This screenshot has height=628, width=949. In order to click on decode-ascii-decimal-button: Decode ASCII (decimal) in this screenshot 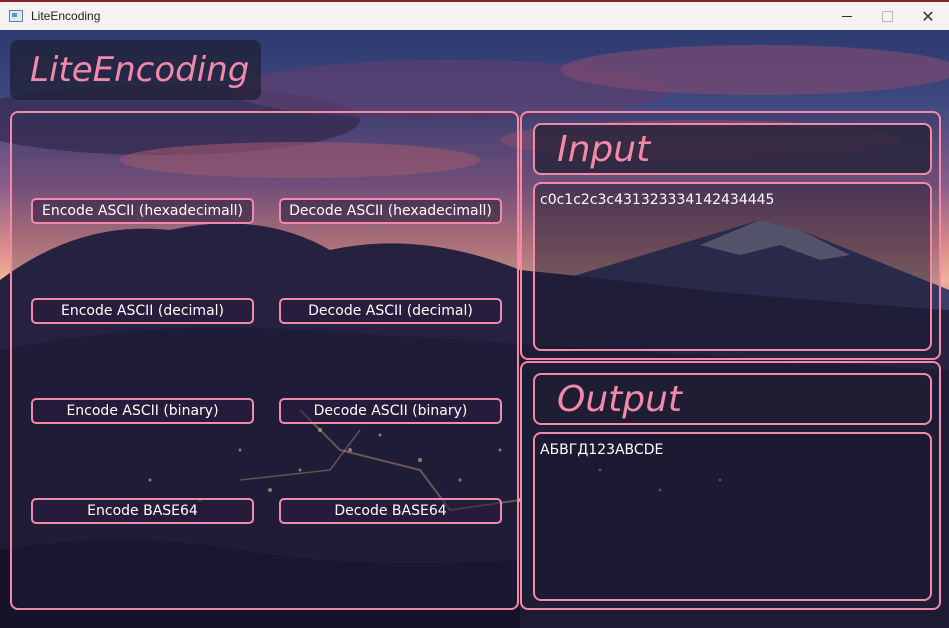, I will do `click(390, 311)`.